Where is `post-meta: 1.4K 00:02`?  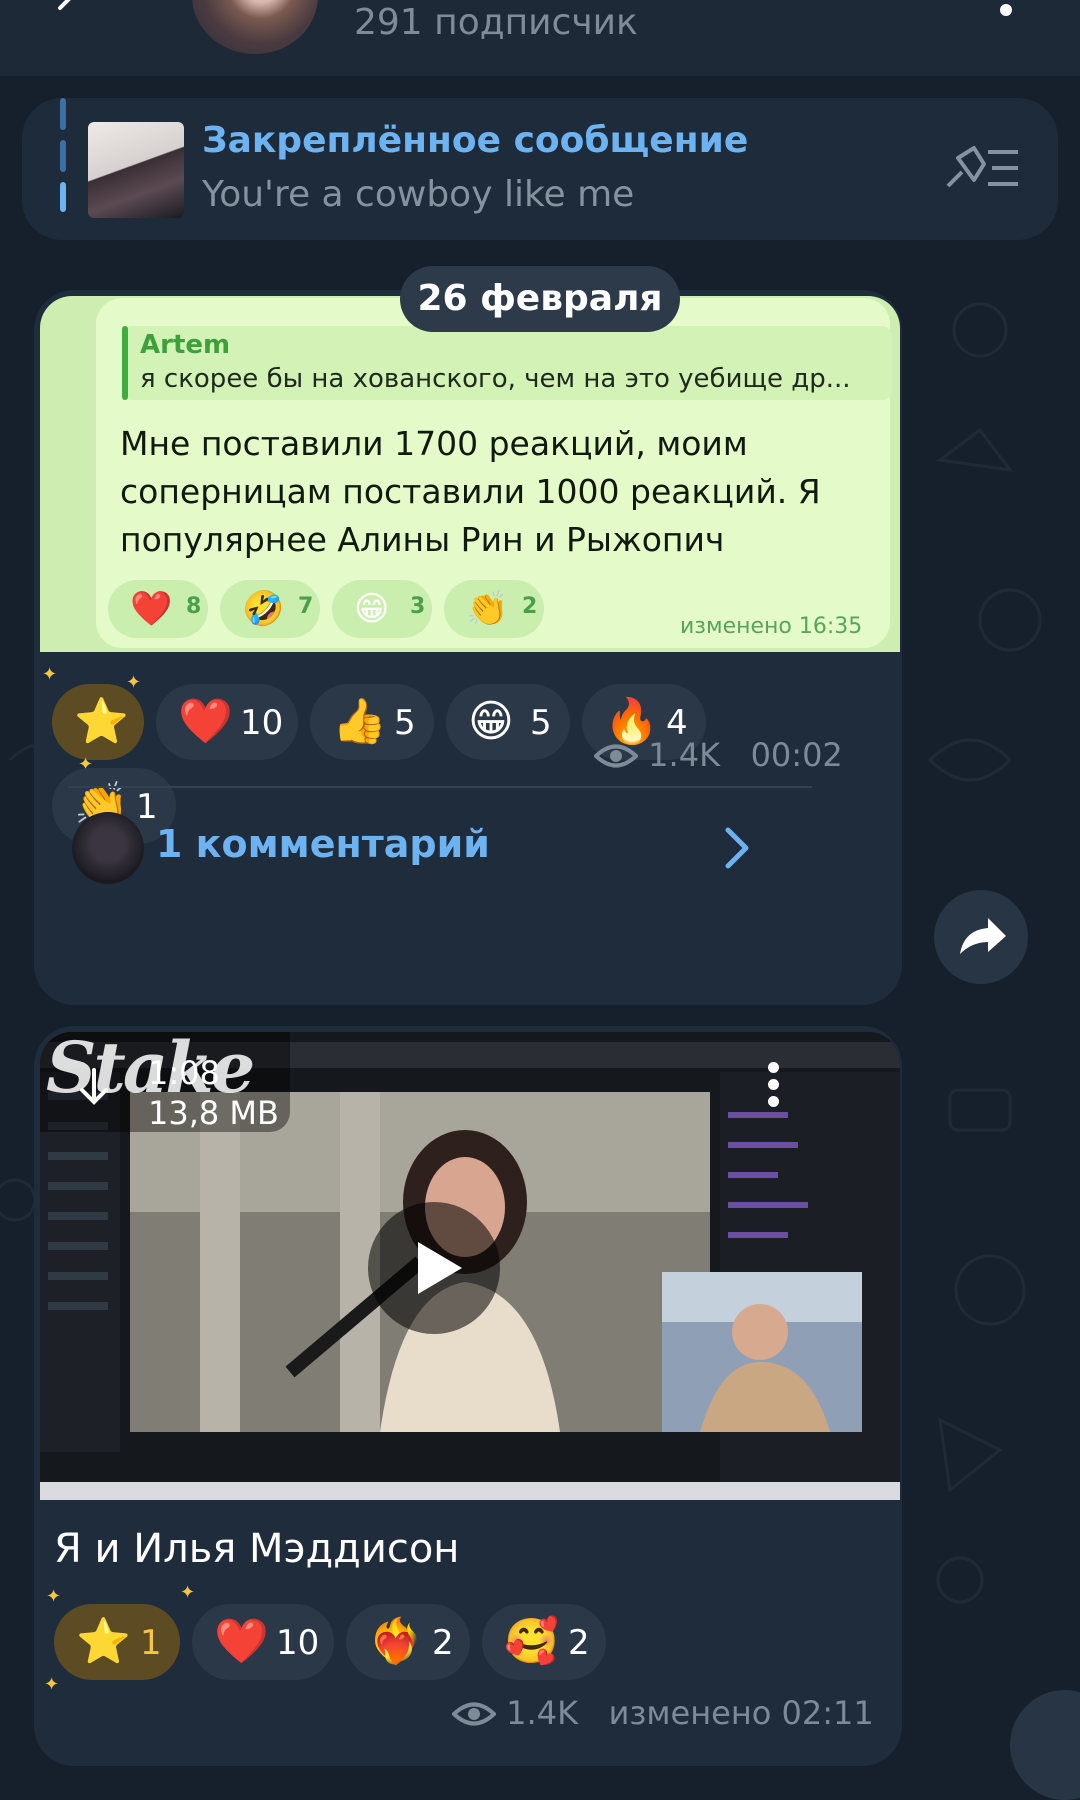
post-meta: 1.4K 00:02 is located at coordinates (718, 755).